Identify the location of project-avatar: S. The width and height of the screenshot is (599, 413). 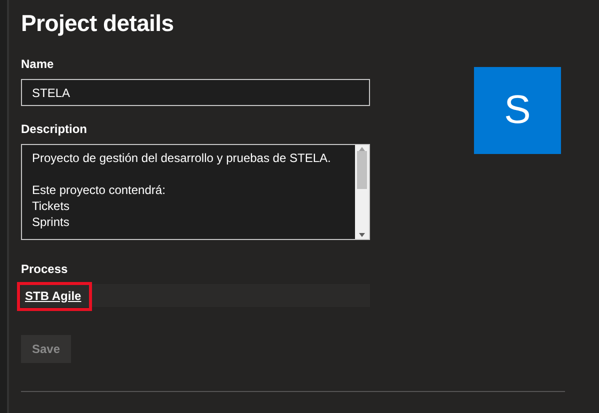
(517, 110).